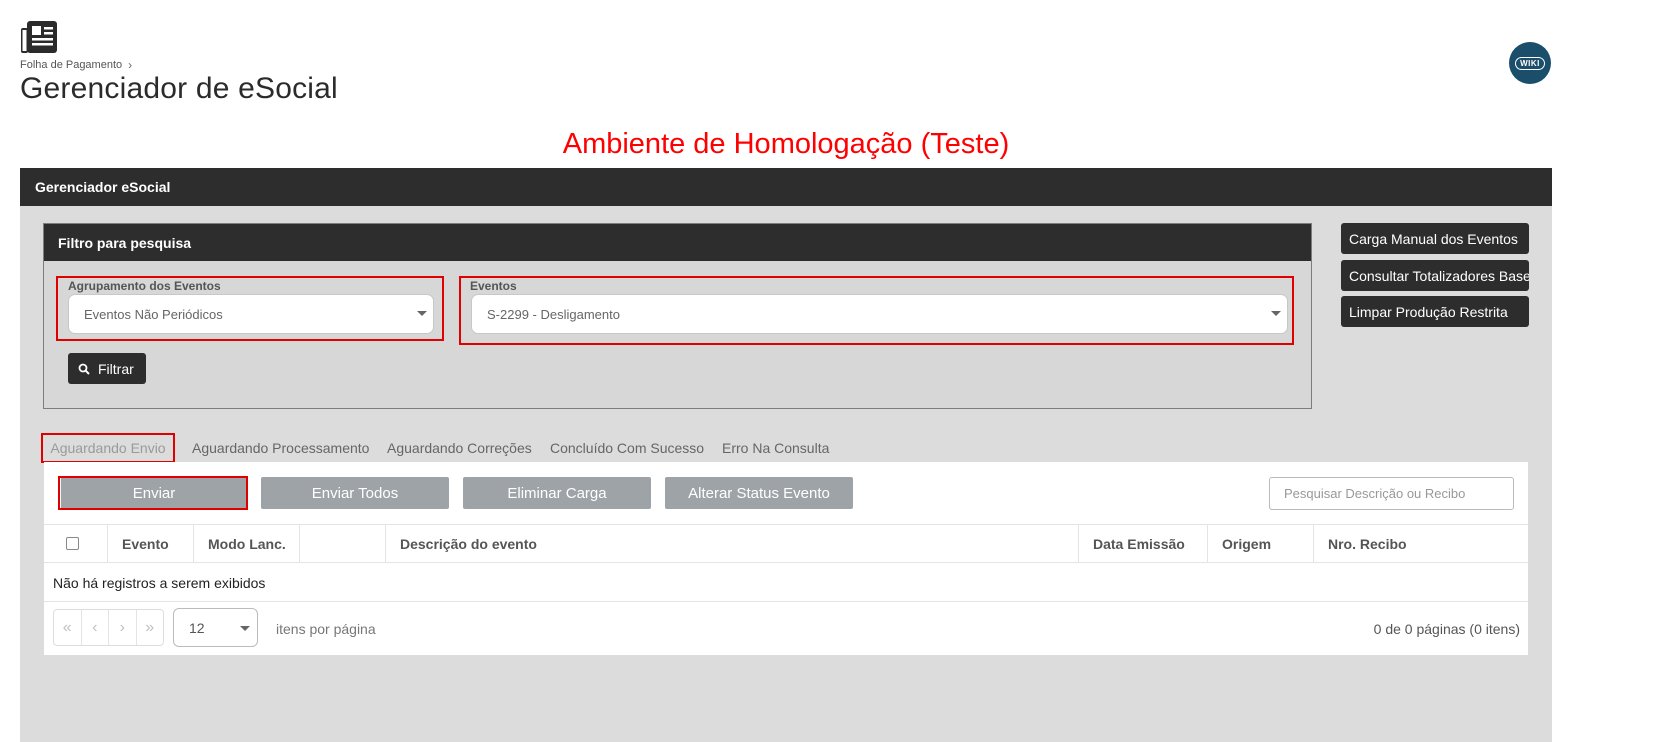  Describe the element at coordinates (1375, 493) in the screenshot. I see `search-placeholder: Pesquisar Descrição ou Recibo` at that location.